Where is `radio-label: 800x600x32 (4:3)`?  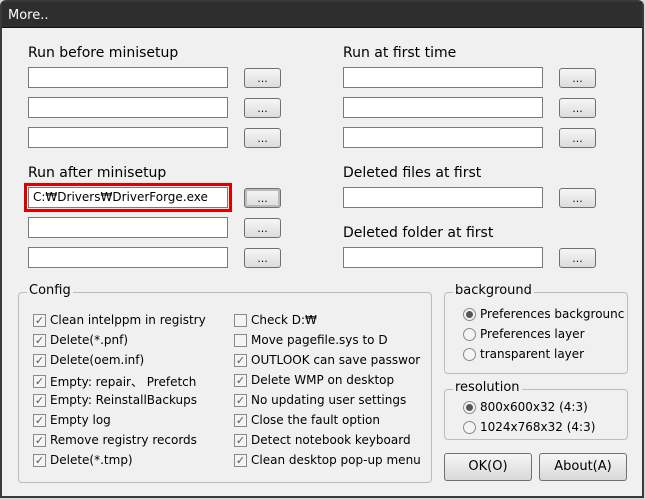
radio-label: 800x600x32 (4:3) is located at coordinates (534, 407).